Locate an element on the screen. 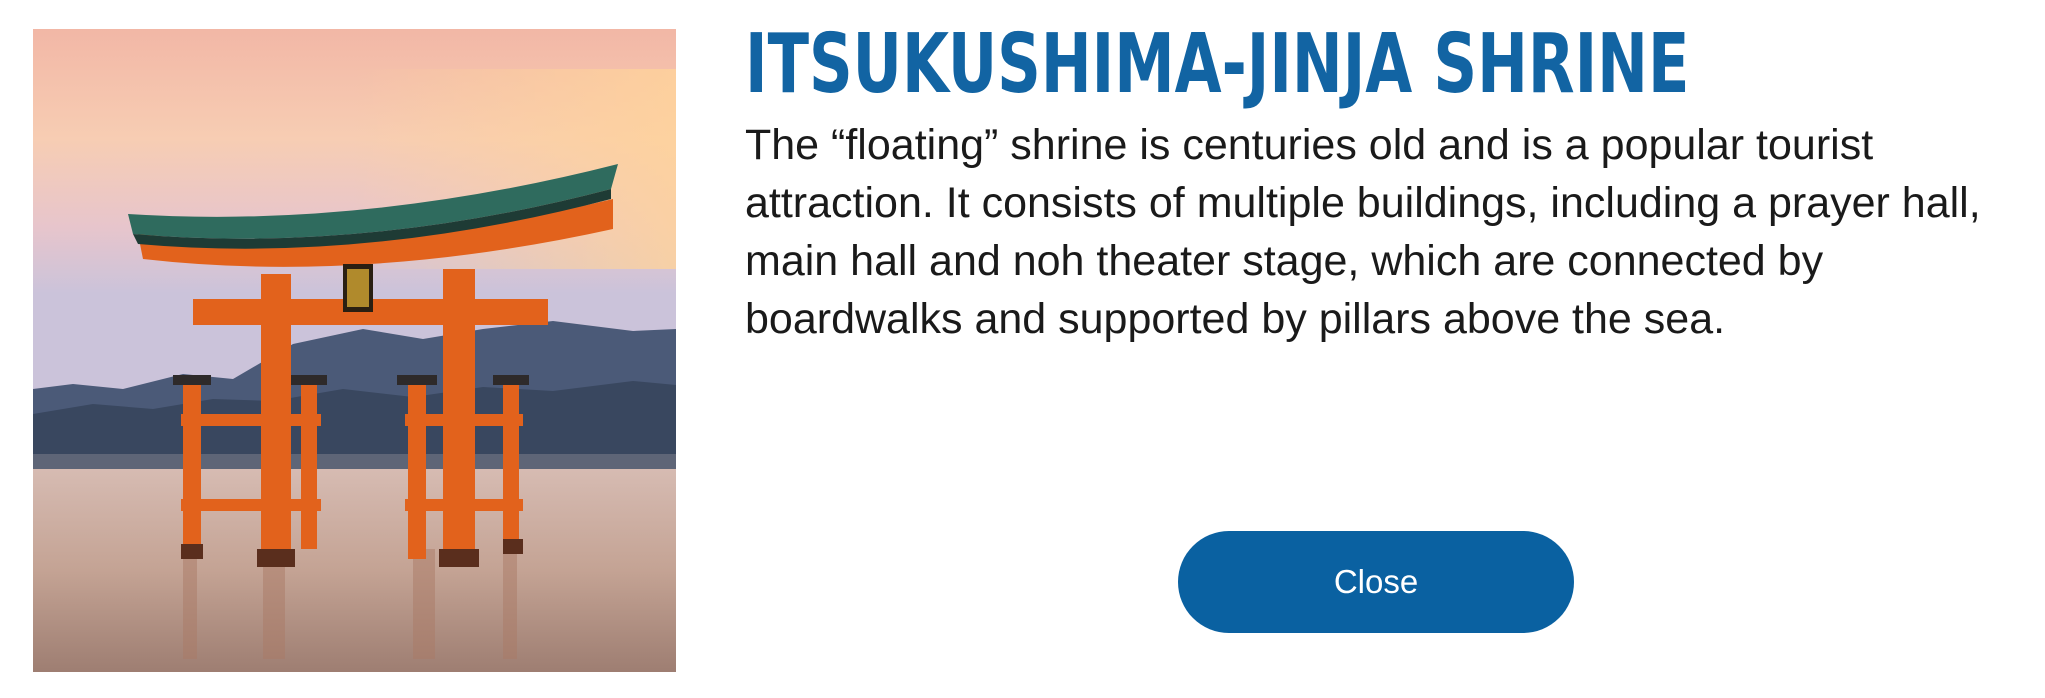 Image resolution: width=2045 pixels, height=698 pixels. close-button: Close is located at coordinates (1376, 582).